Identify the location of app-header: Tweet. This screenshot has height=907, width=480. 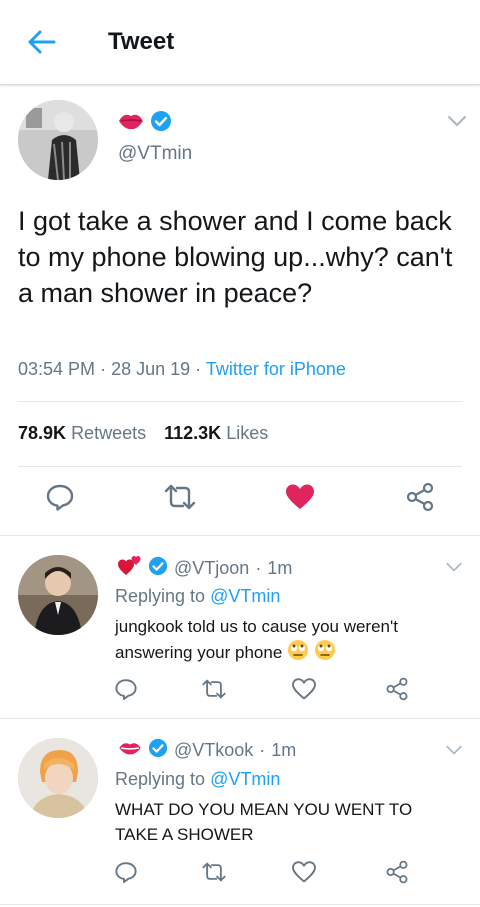
(240, 42).